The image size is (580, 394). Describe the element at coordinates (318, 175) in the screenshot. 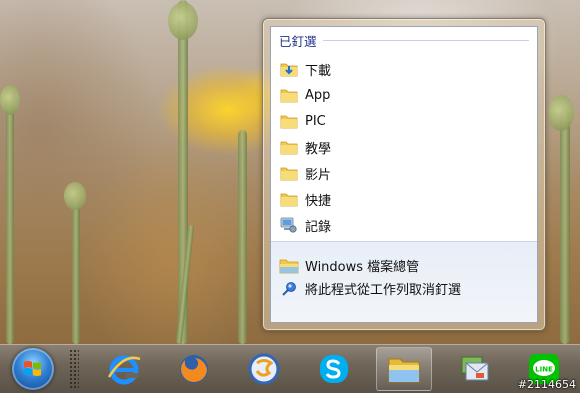

I see `pinned-item-label: 影片` at that location.